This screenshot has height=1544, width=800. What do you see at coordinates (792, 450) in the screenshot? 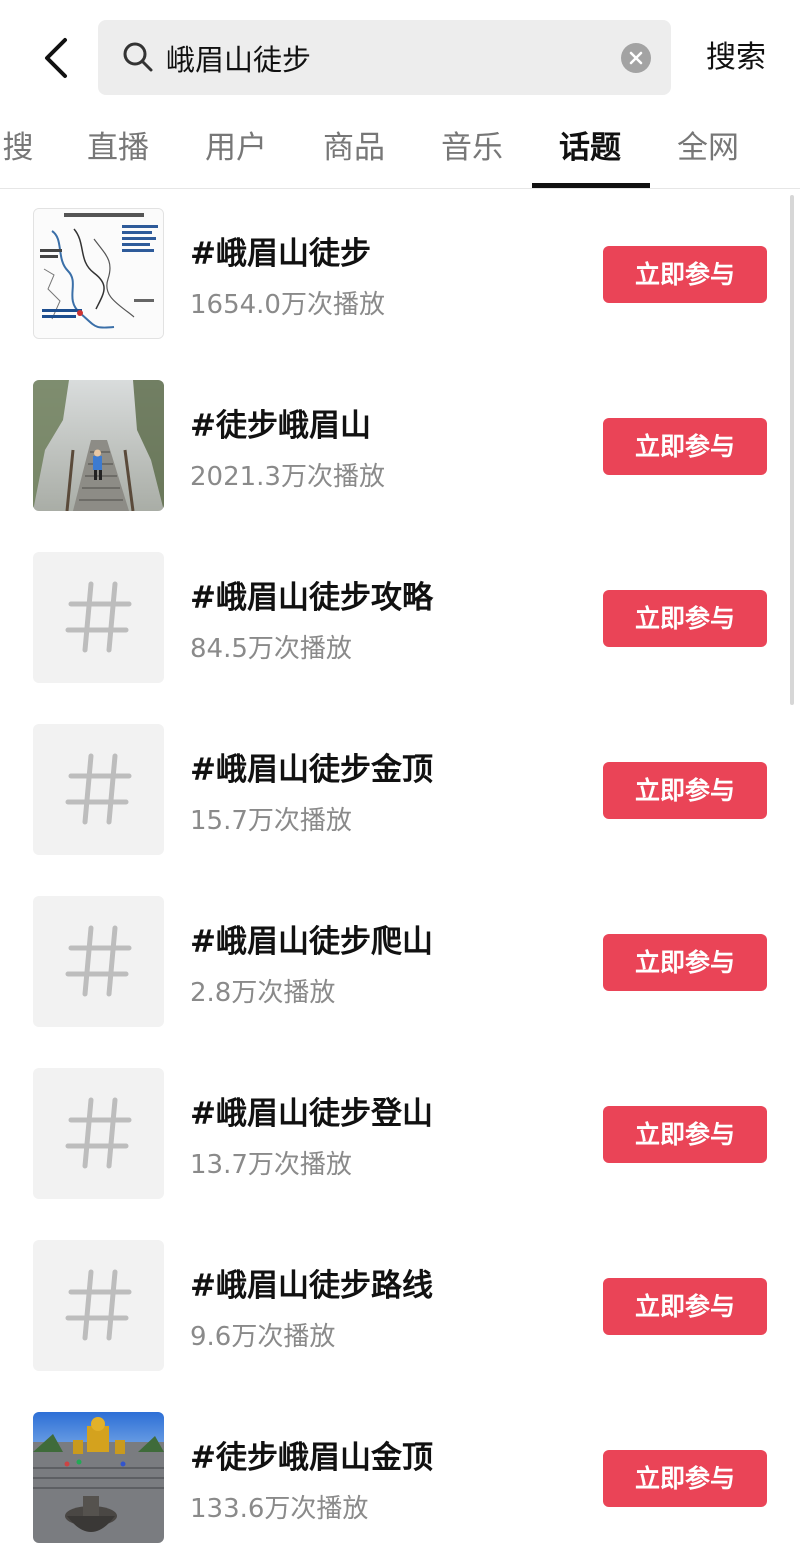
I see `scrollbar` at bounding box center [792, 450].